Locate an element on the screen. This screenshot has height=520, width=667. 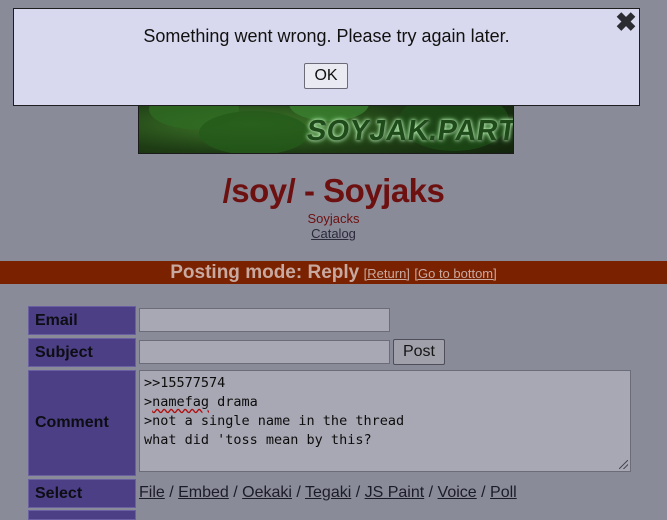
select-tegaki-link: Tegaki is located at coordinates (328, 492).